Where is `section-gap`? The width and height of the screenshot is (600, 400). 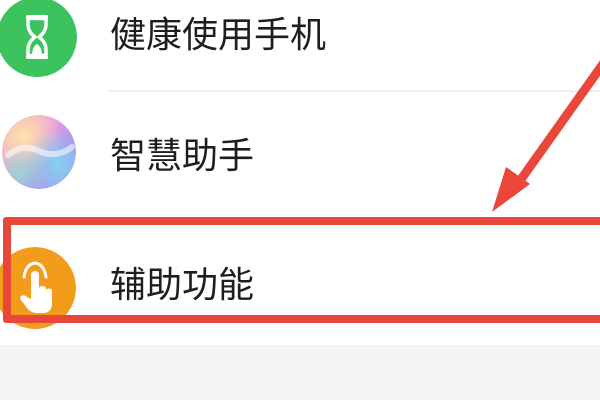
section-gap is located at coordinates (300, 372).